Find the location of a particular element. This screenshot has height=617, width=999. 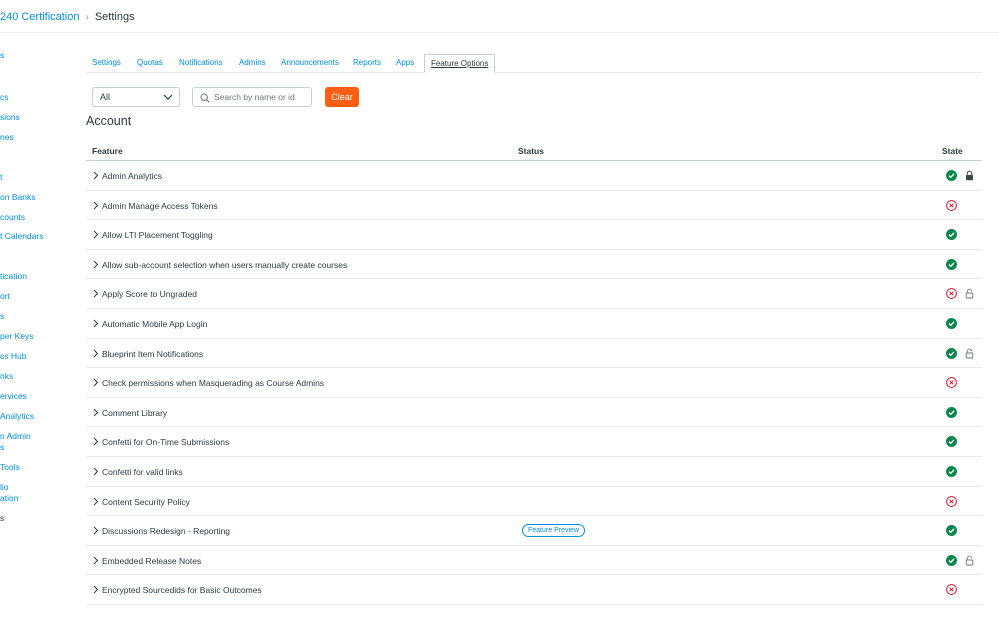

sidebar-item: ervices is located at coordinates (13, 396).